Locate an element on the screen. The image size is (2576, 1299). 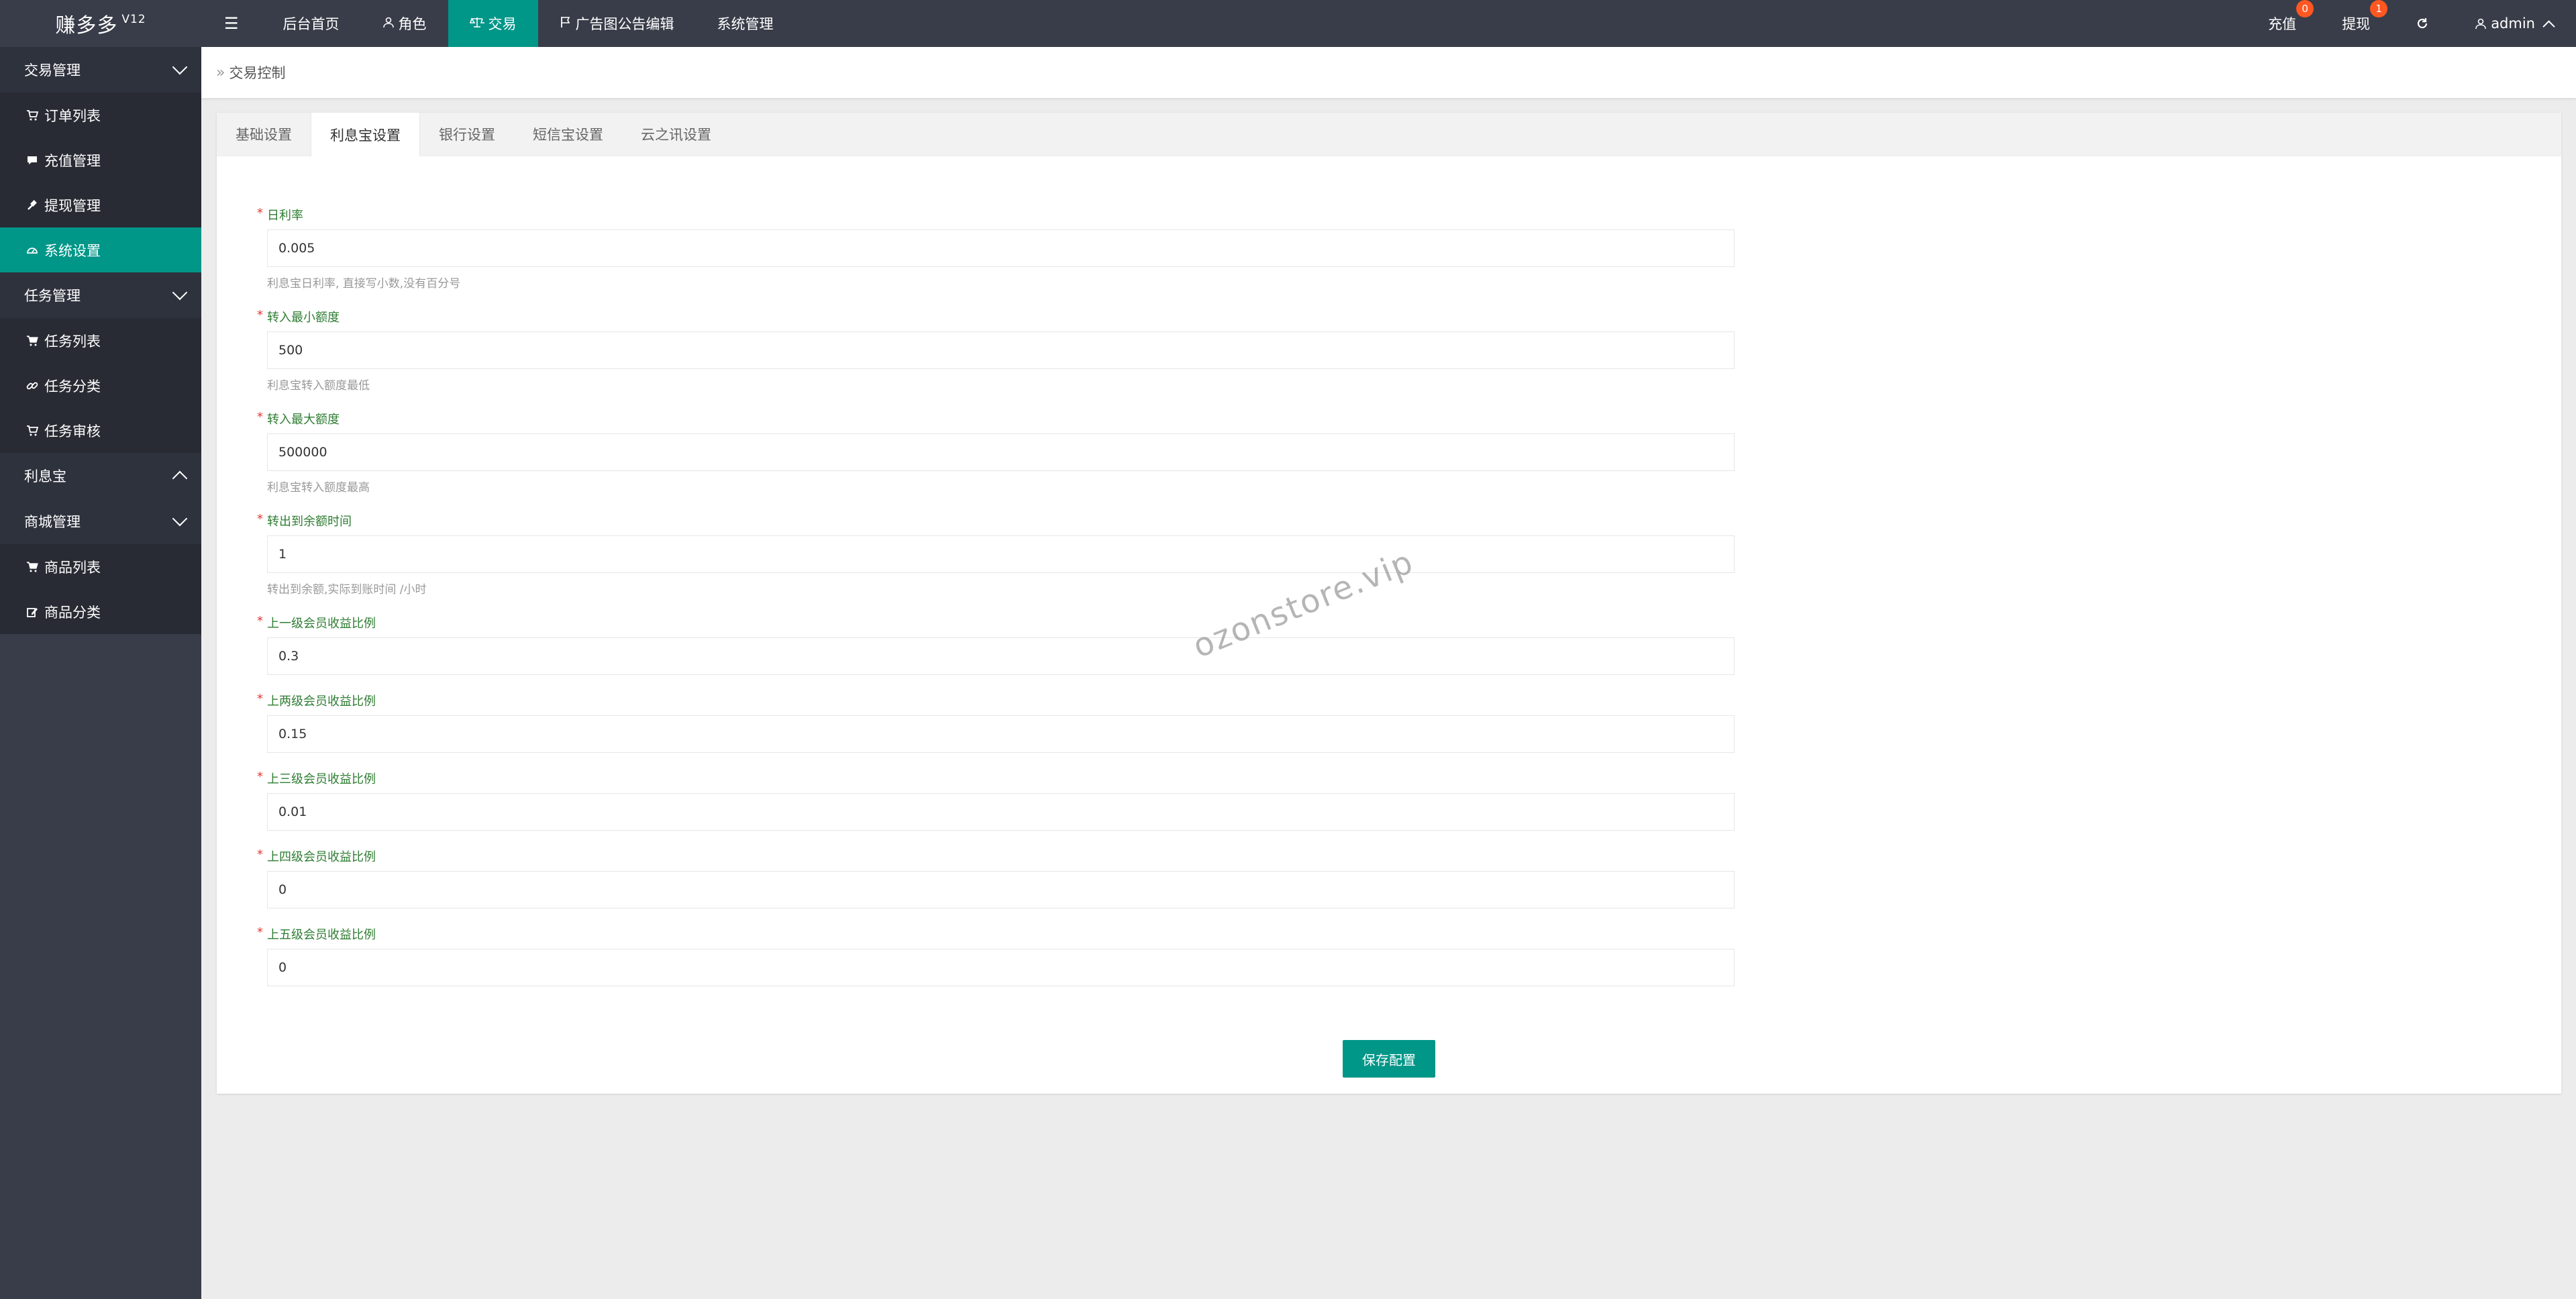
min-deposit-input: 500 is located at coordinates (1001, 350).